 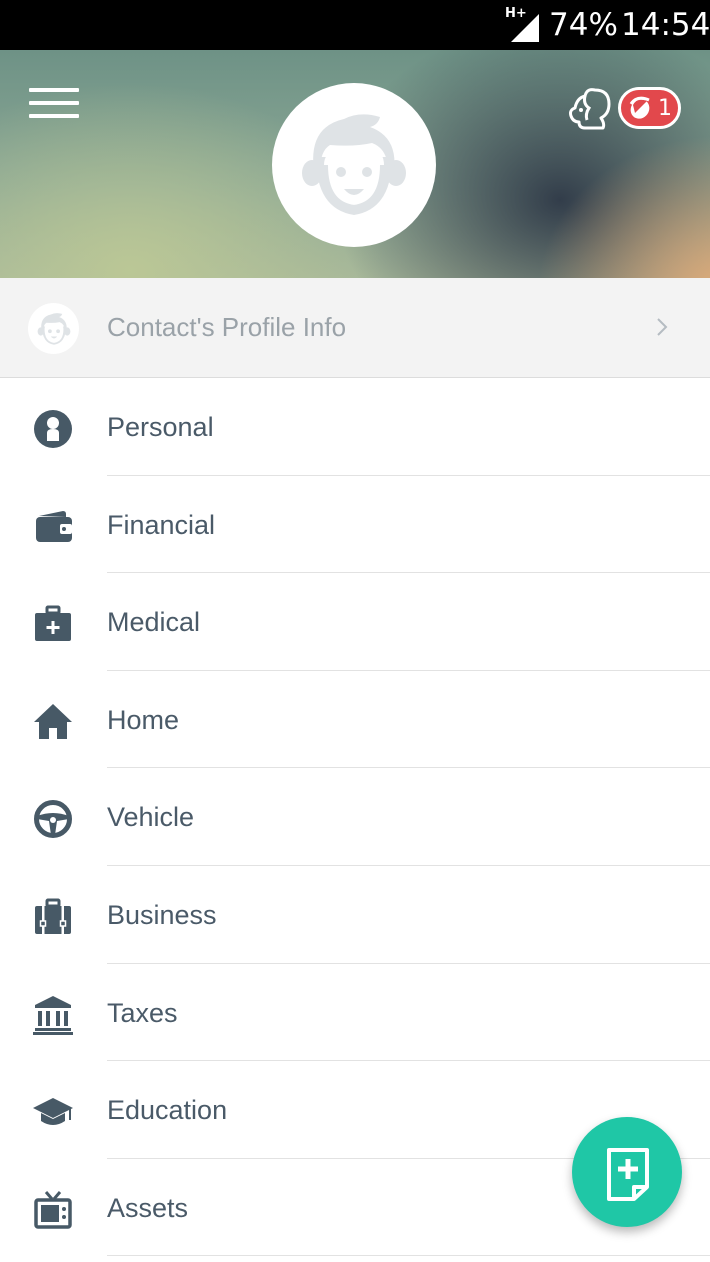 I want to click on status-bar: H+ 74% 14:54, so click(x=355, y=25).